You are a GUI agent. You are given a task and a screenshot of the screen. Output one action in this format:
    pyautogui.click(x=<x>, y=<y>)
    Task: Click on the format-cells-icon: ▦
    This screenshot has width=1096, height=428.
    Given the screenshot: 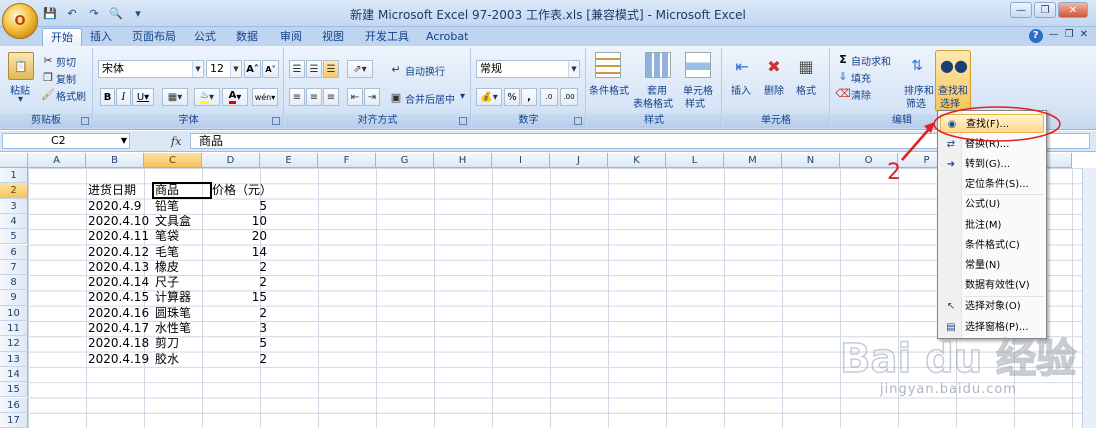 What is the action you would take?
    pyautogui.click(x=806, y=66)
    